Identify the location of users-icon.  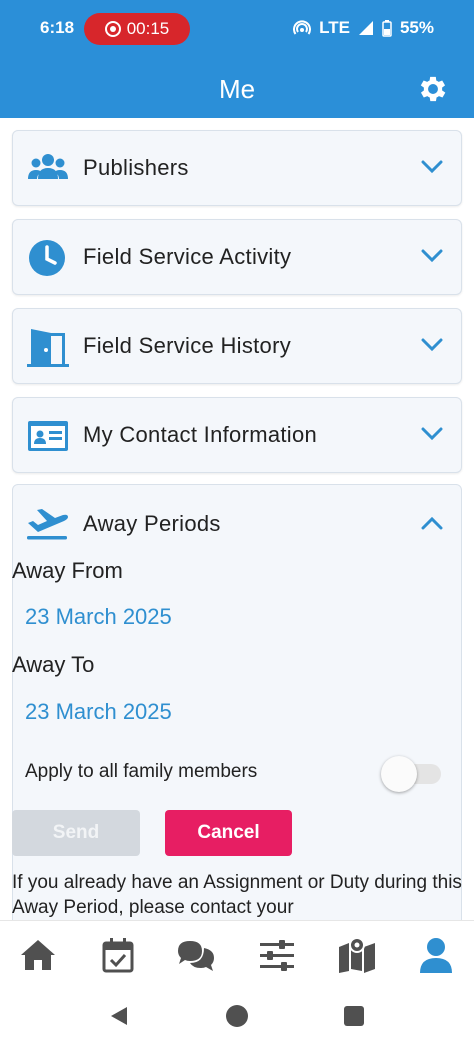
(48, 166).